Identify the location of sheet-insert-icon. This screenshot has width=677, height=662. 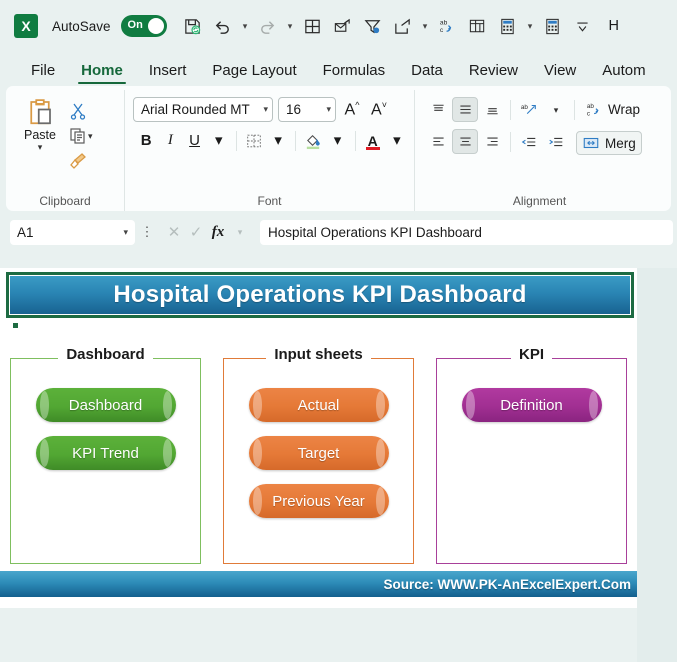
(478, 26).